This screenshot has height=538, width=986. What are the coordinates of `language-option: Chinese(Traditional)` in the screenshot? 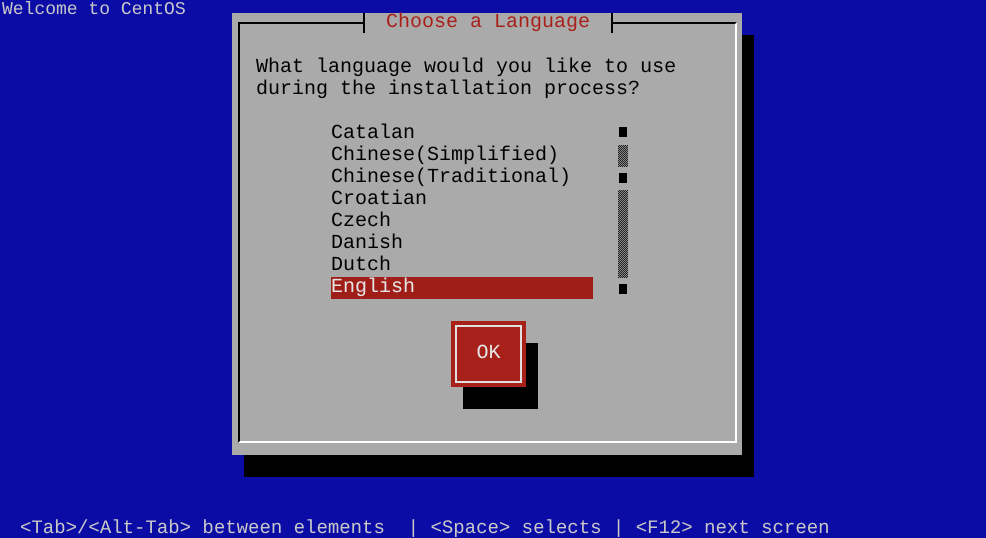 It's located at (462, 178).